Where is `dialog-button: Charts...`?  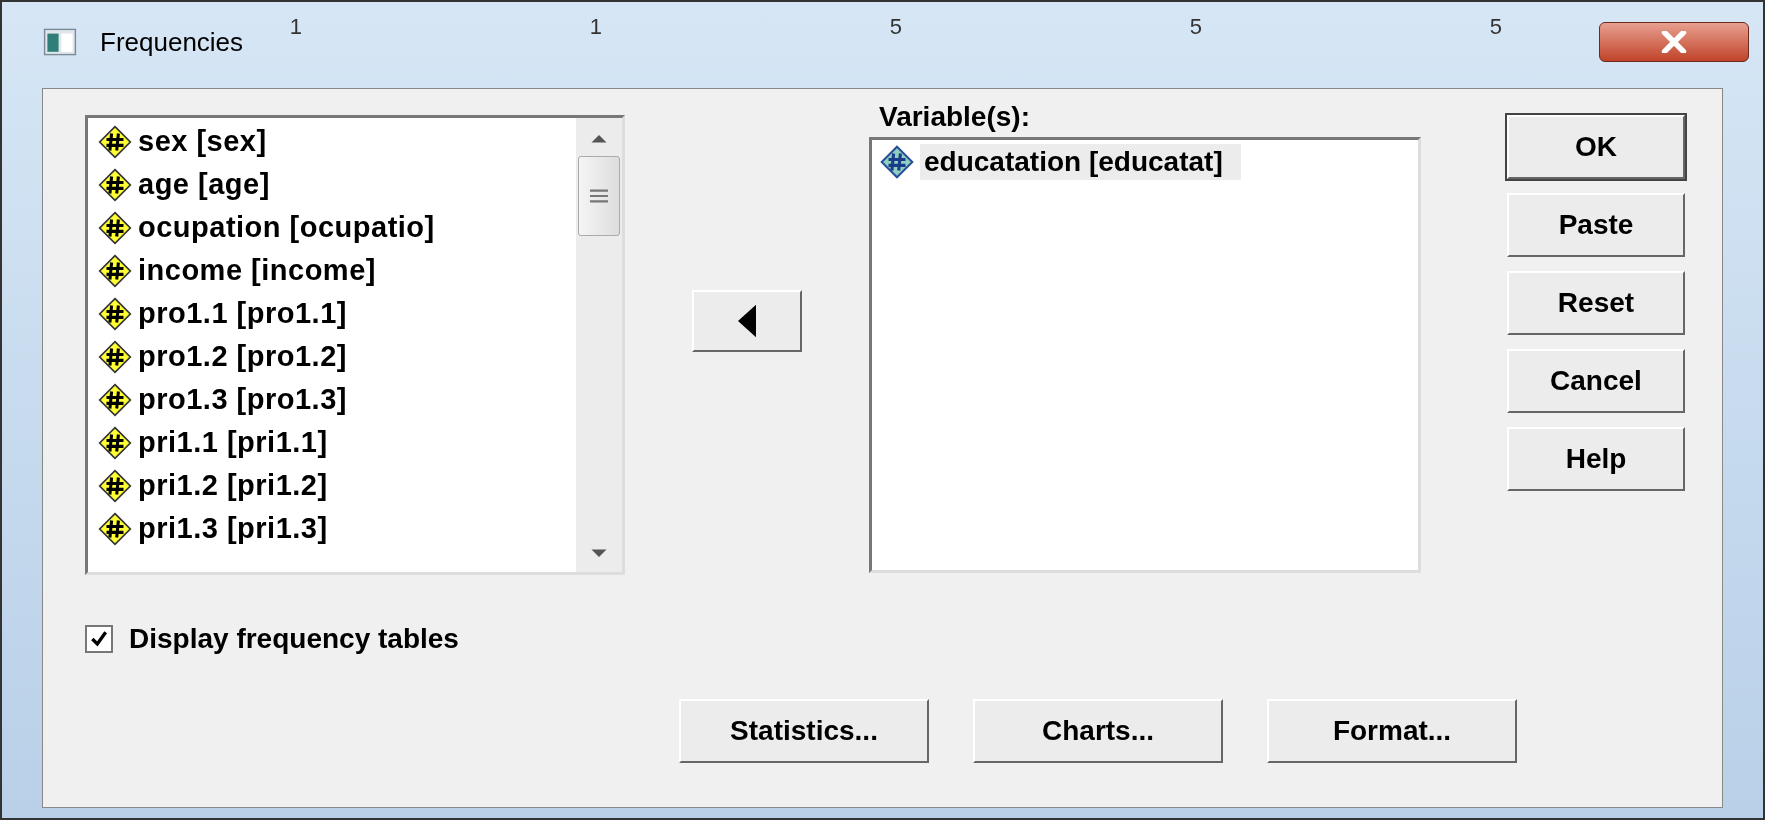
dialog-button: Charts... is located at coordinates (1098, 731).